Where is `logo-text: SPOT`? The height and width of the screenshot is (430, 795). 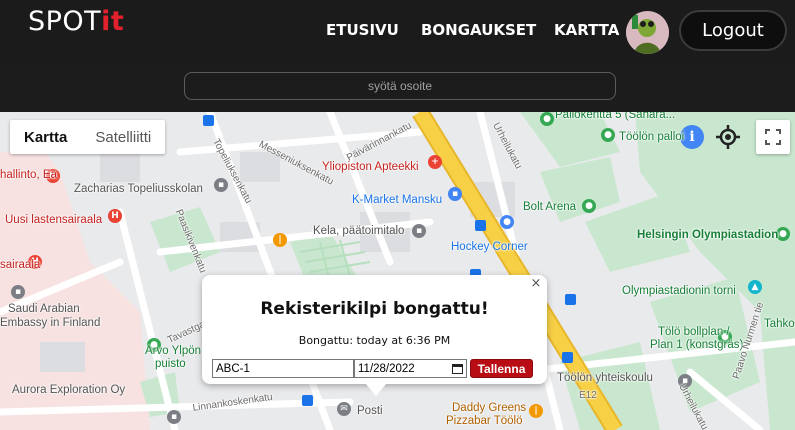 logo-text: SPOT is located at coordinates (65, 21).